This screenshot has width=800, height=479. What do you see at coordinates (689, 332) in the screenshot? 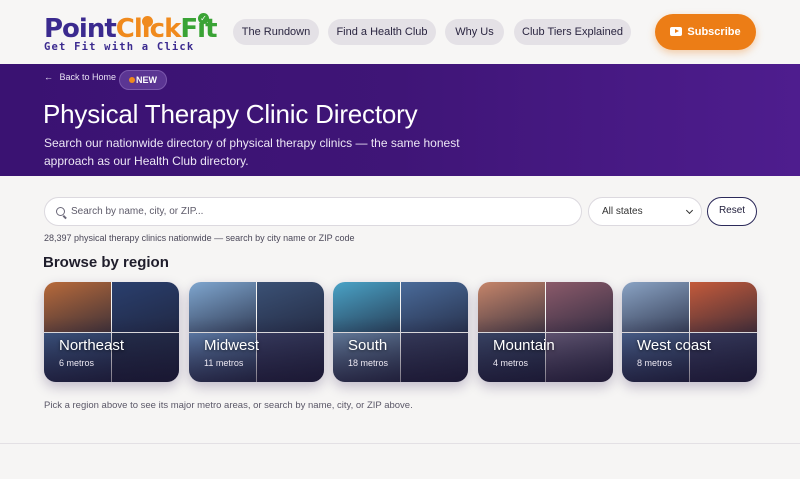
I see `region-card: West coast 8 metros` at bounding box center [689, 332].